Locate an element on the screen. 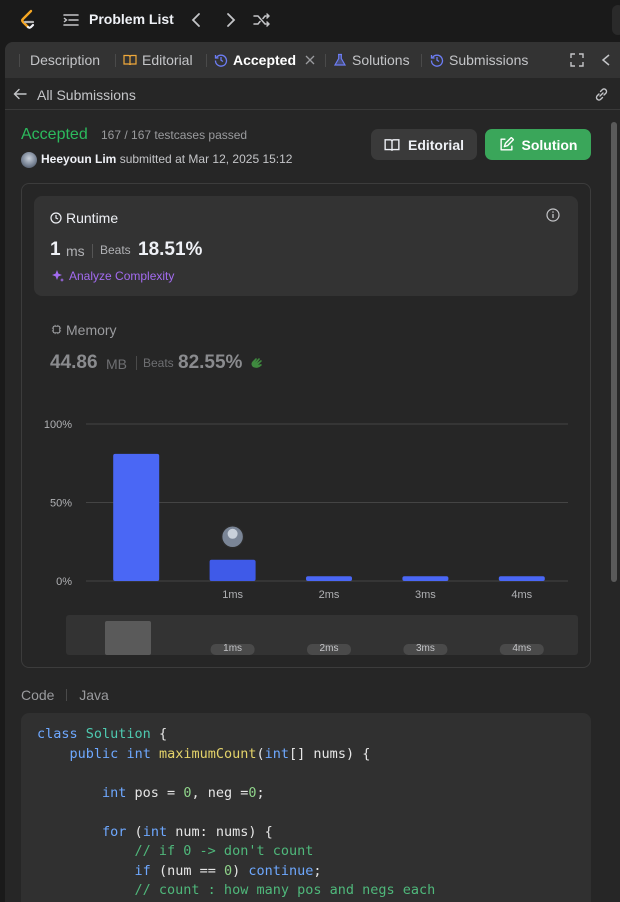 Image resolution: width=620 pixels, height=902 pixels. submitted-at: submitted at Mar 12, 2025 15:12 is located at coordinates (206, 159).